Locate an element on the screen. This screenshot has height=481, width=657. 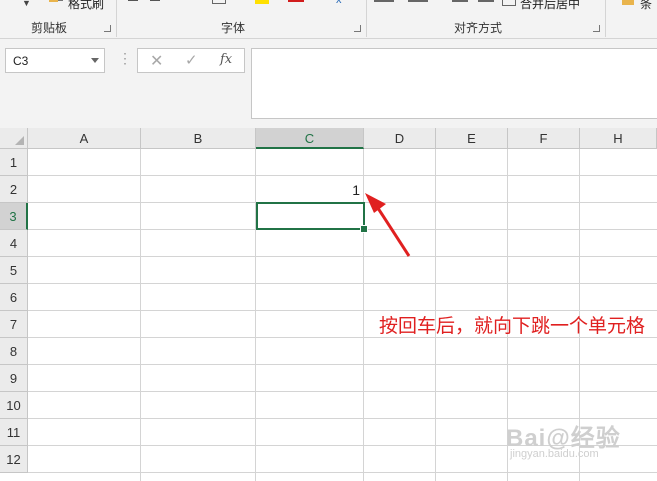
annotation-text: 按回车后，就向下跳一个单元格 is located at coordinates (512, 326).